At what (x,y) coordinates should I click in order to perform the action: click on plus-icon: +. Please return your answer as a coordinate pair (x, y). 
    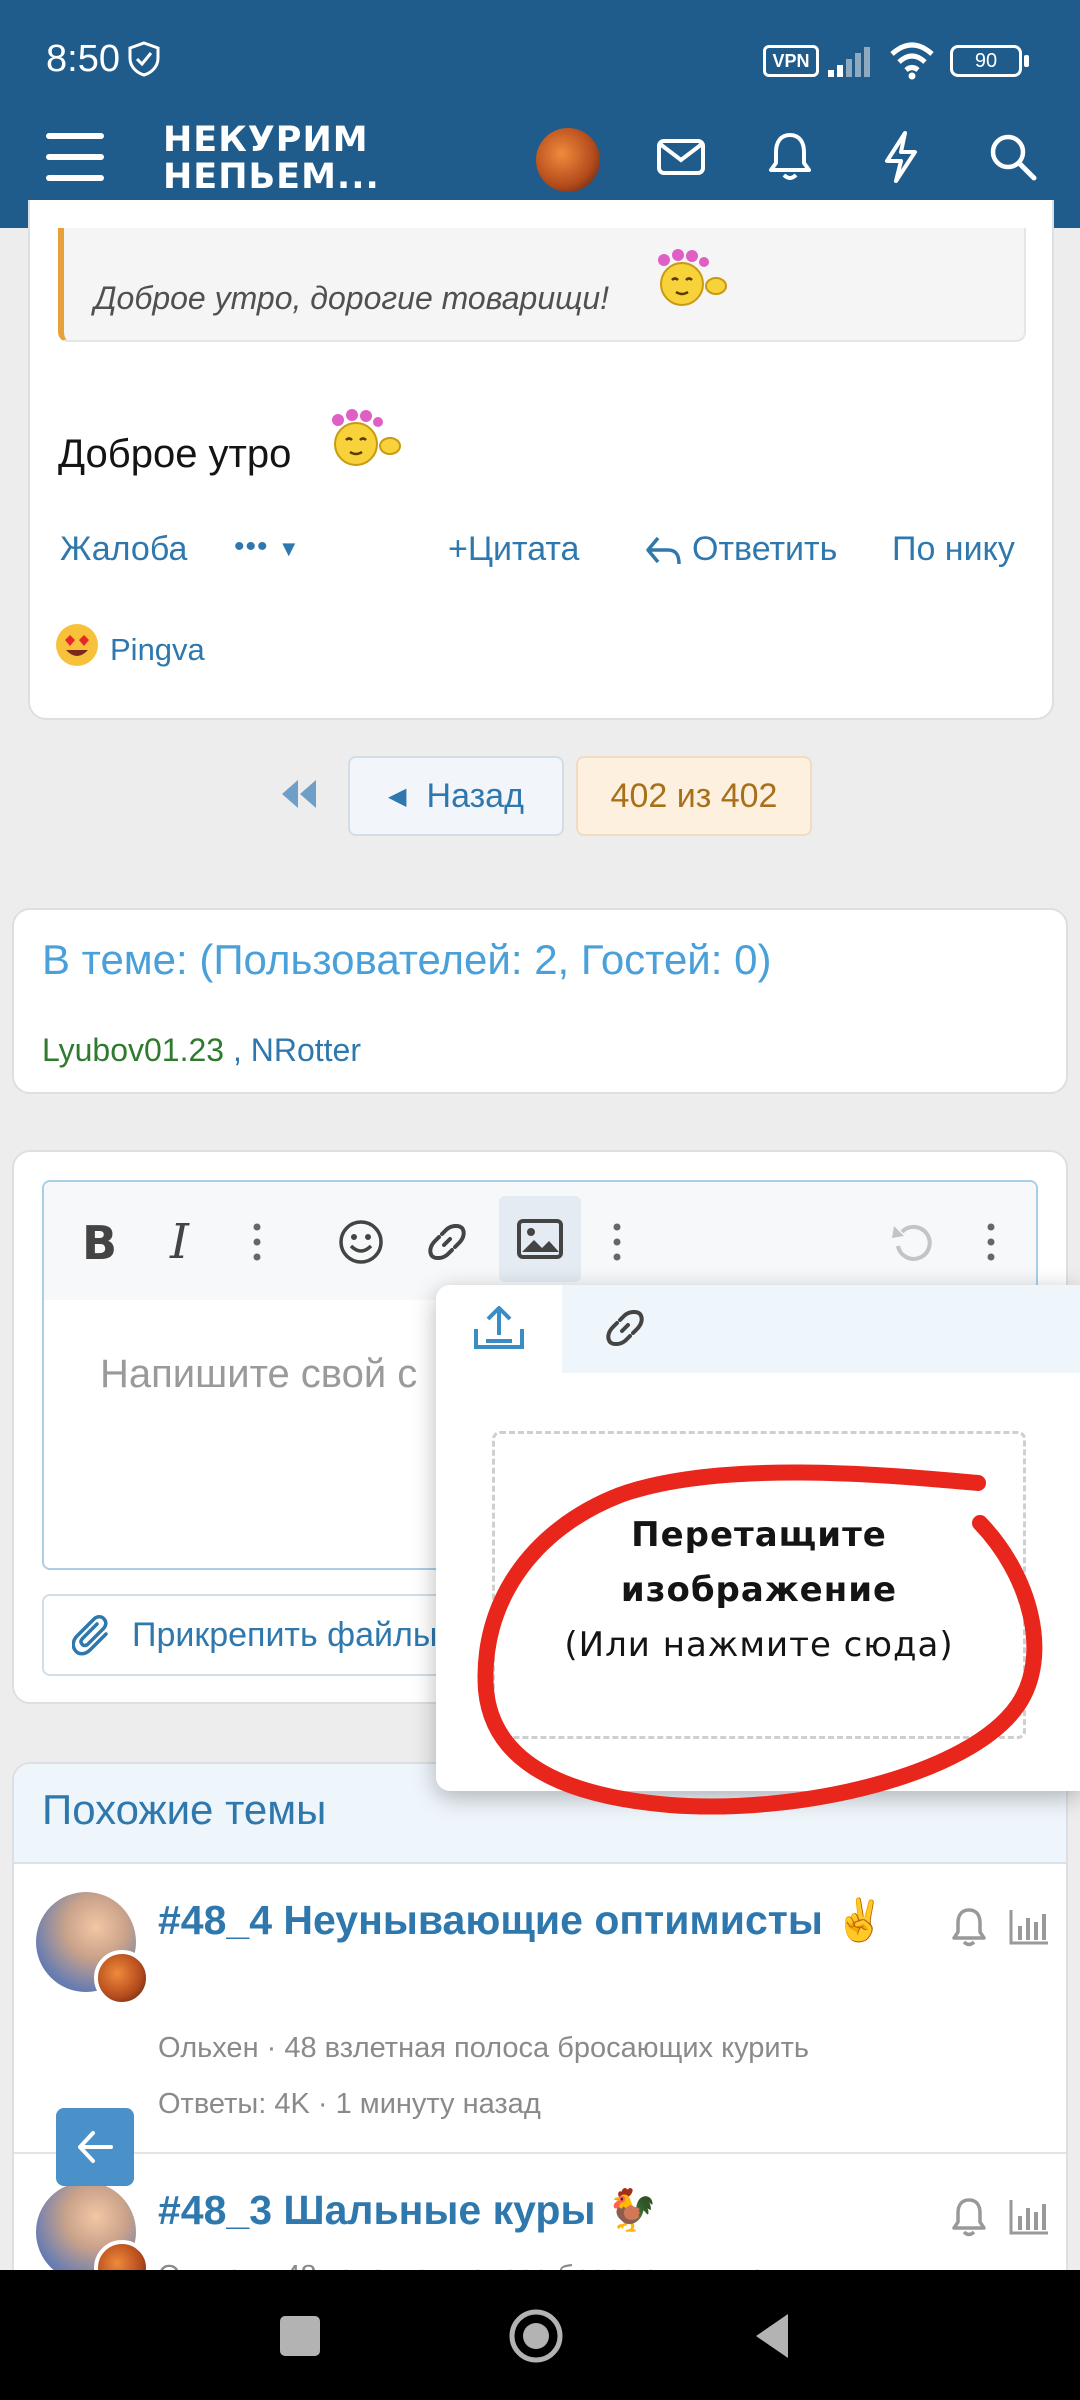
    Looking at the image, I should click on (458, 549).